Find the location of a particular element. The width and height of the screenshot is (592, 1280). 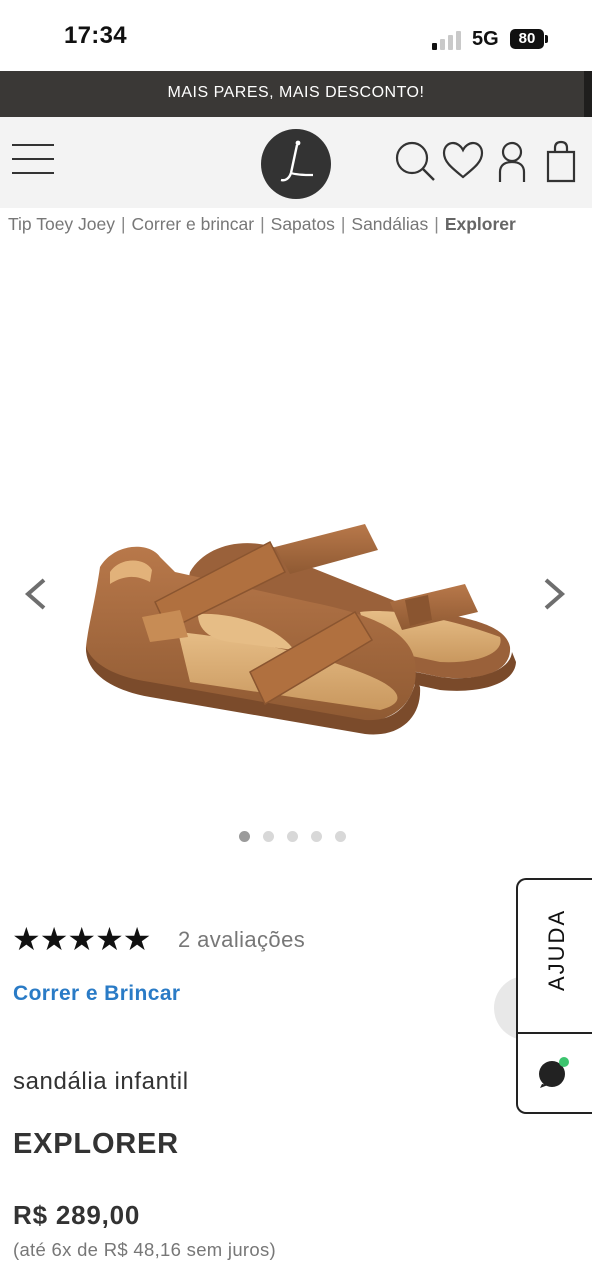

brand-logo is located at coordinates (296, 164).